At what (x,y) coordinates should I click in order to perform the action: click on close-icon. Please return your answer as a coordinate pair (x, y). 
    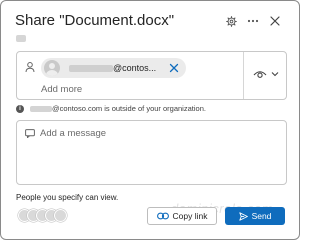
    Looking at the image, I should click on (275, 21).